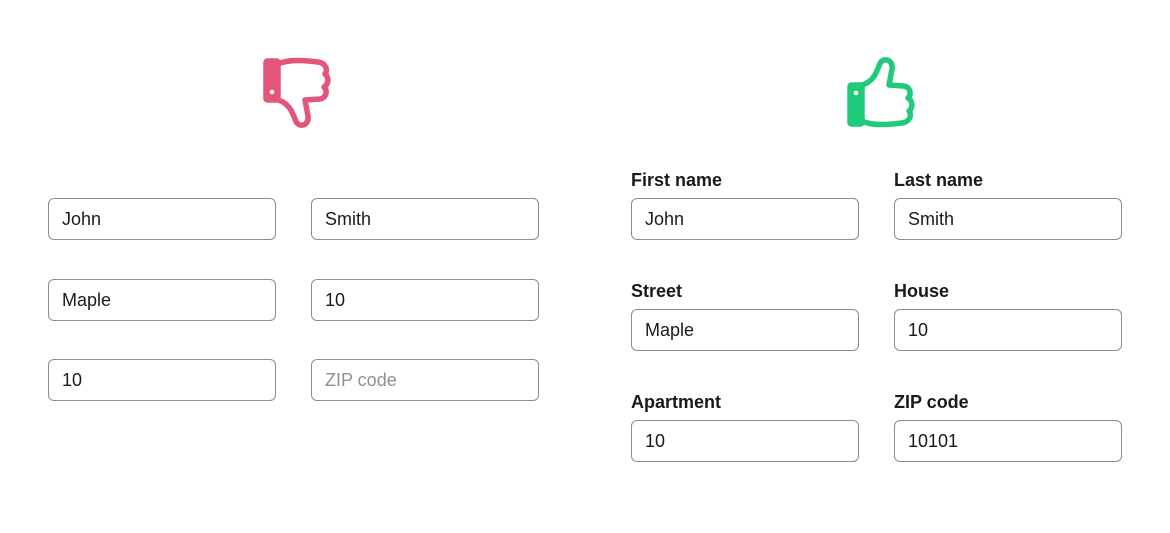 The width and height of the screenshot is (1170, 533). What do you see at coordinates (425, 300) in the screenshot?
I see `house-field-unlabeled` at bounding box center [425, 300].